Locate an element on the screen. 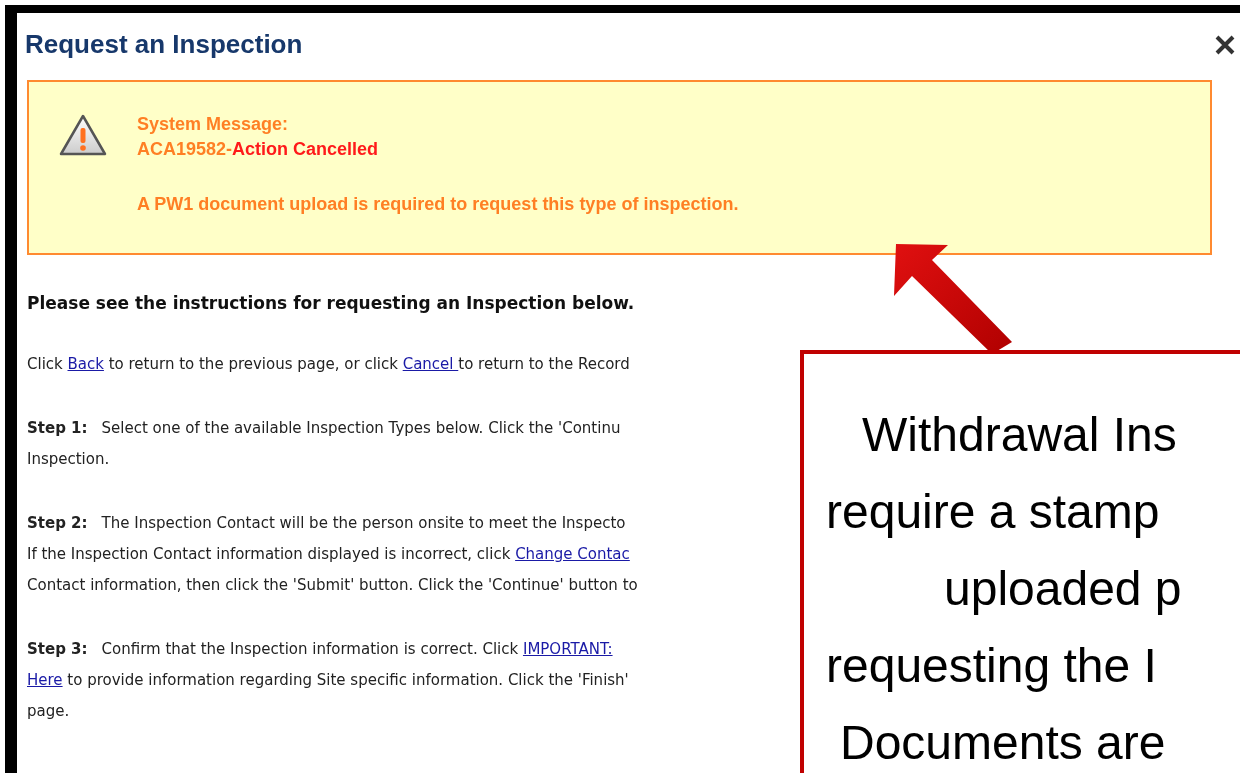  callout-text: Documents are is located at coordinates (1003, 743).